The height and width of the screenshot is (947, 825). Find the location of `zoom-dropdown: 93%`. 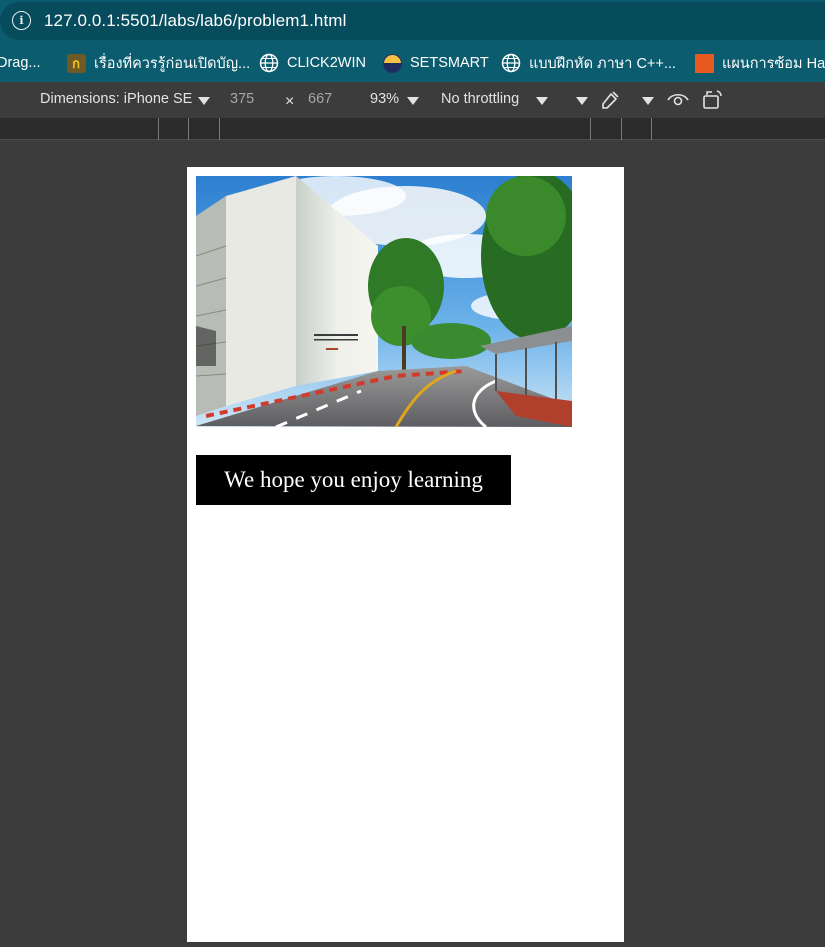

zoom-dropdown: 93% is located at coordinates (384, 99).